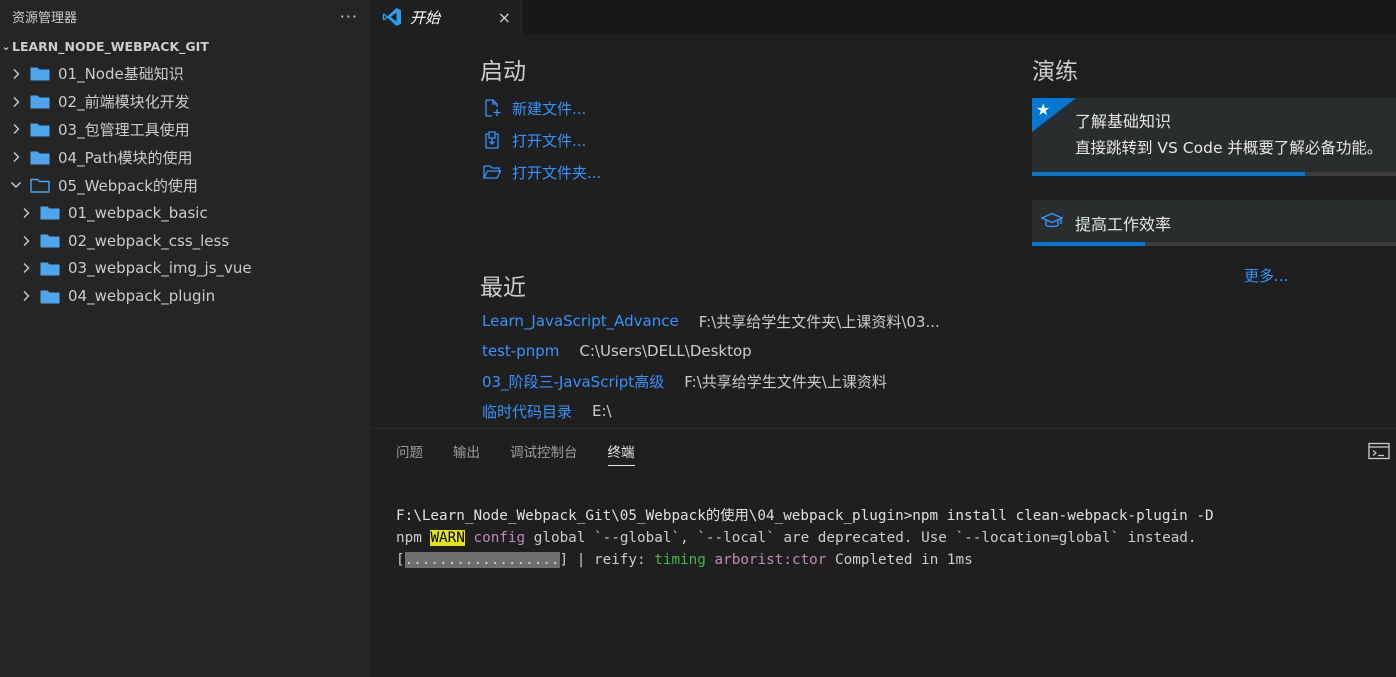 The image size is (1396, 677). Describe the element at coordinates (711, 411) in the screenshot. I see `recent-item: 临时代码目录 E:\` at that location.